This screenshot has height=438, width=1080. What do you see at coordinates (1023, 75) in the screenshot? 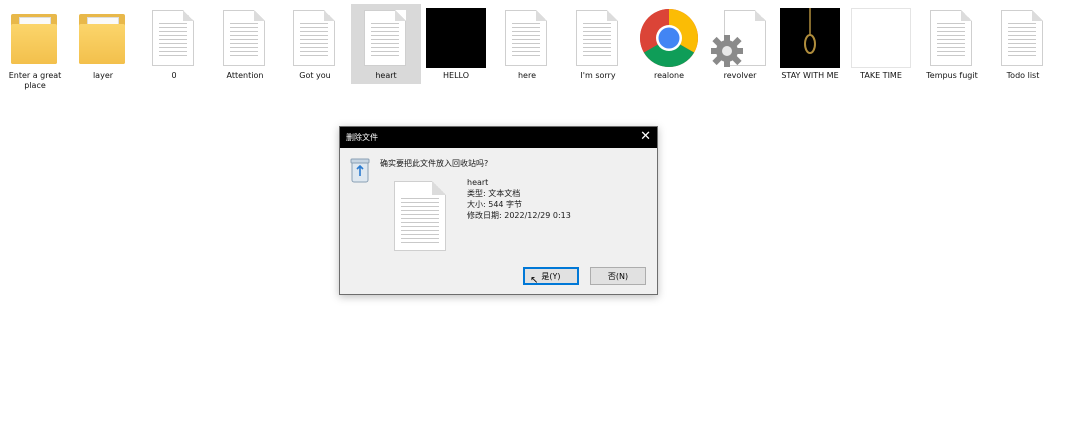
I see `desktop-item-label: Todo list` at bounding box center [1023, 75].